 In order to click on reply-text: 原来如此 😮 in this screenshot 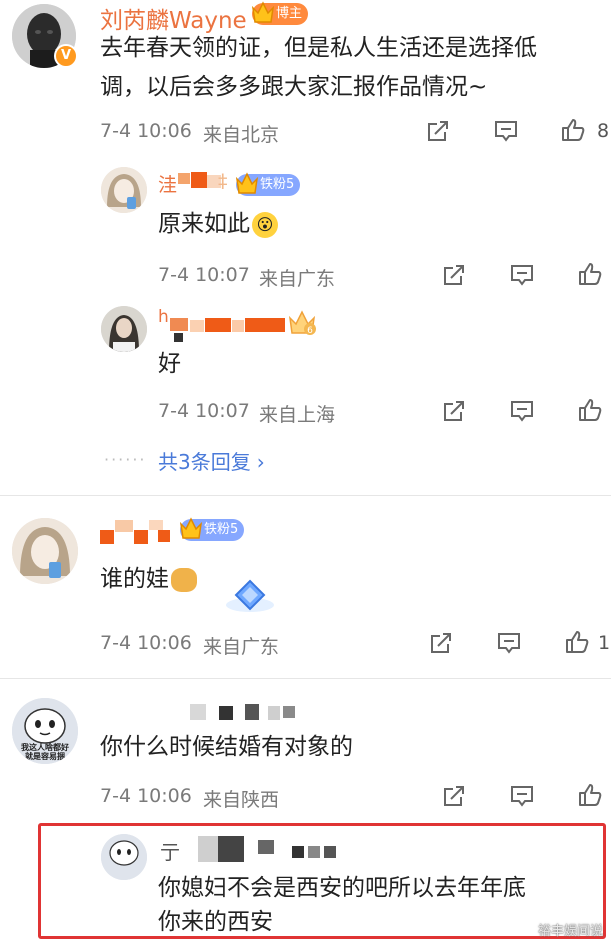, I will do `click(218, 224)`.